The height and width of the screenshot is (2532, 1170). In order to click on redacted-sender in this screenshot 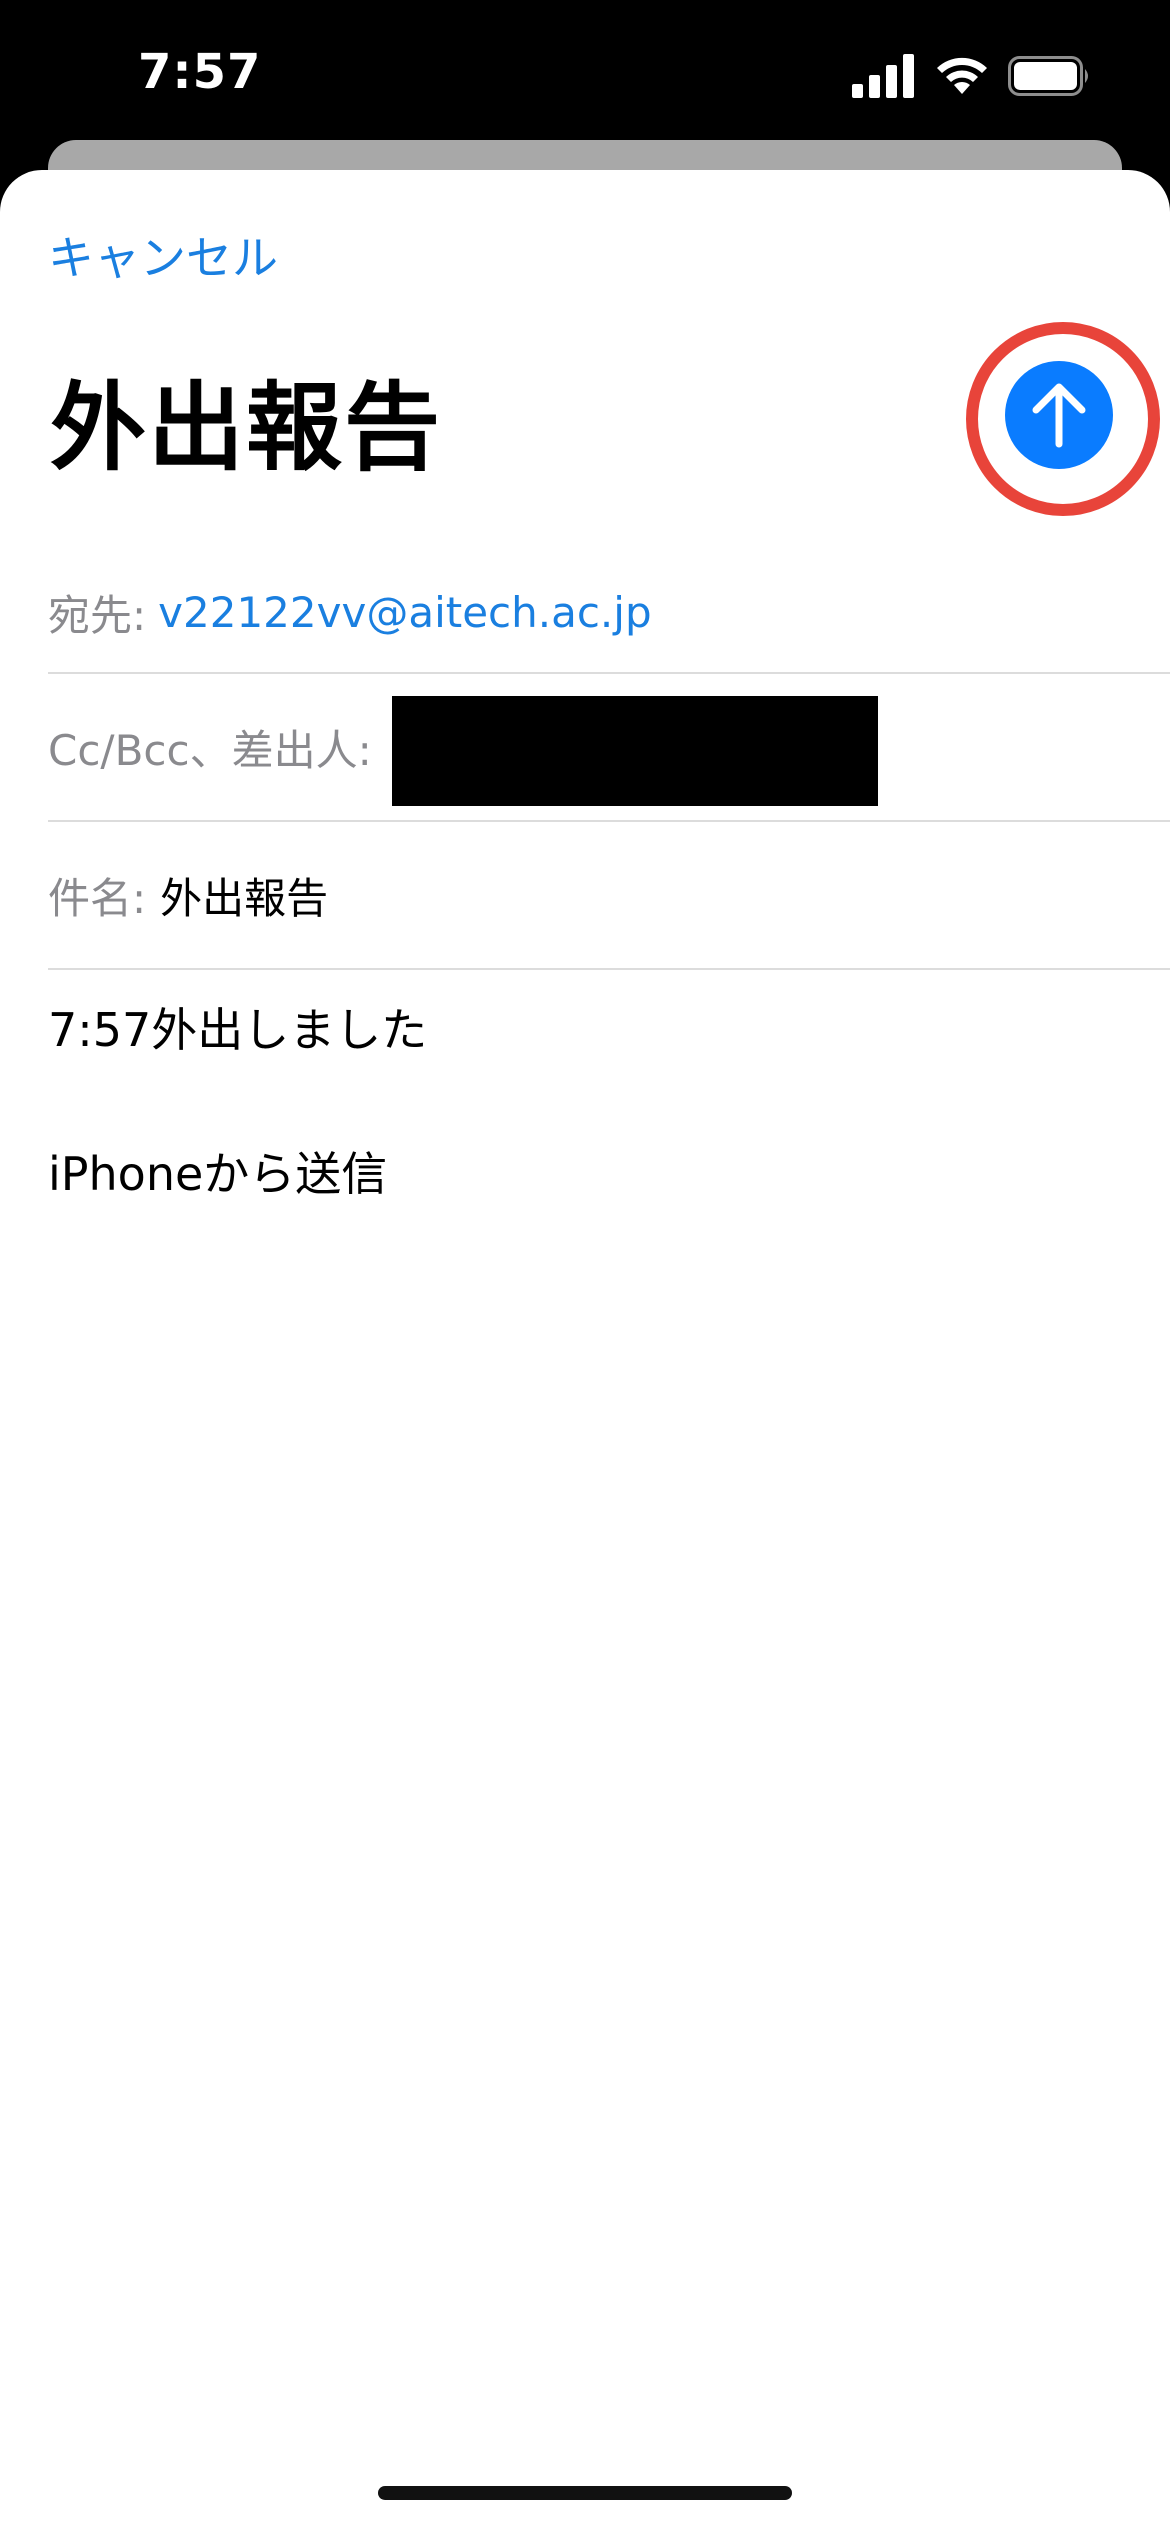, I will do `click(635, 751)`.